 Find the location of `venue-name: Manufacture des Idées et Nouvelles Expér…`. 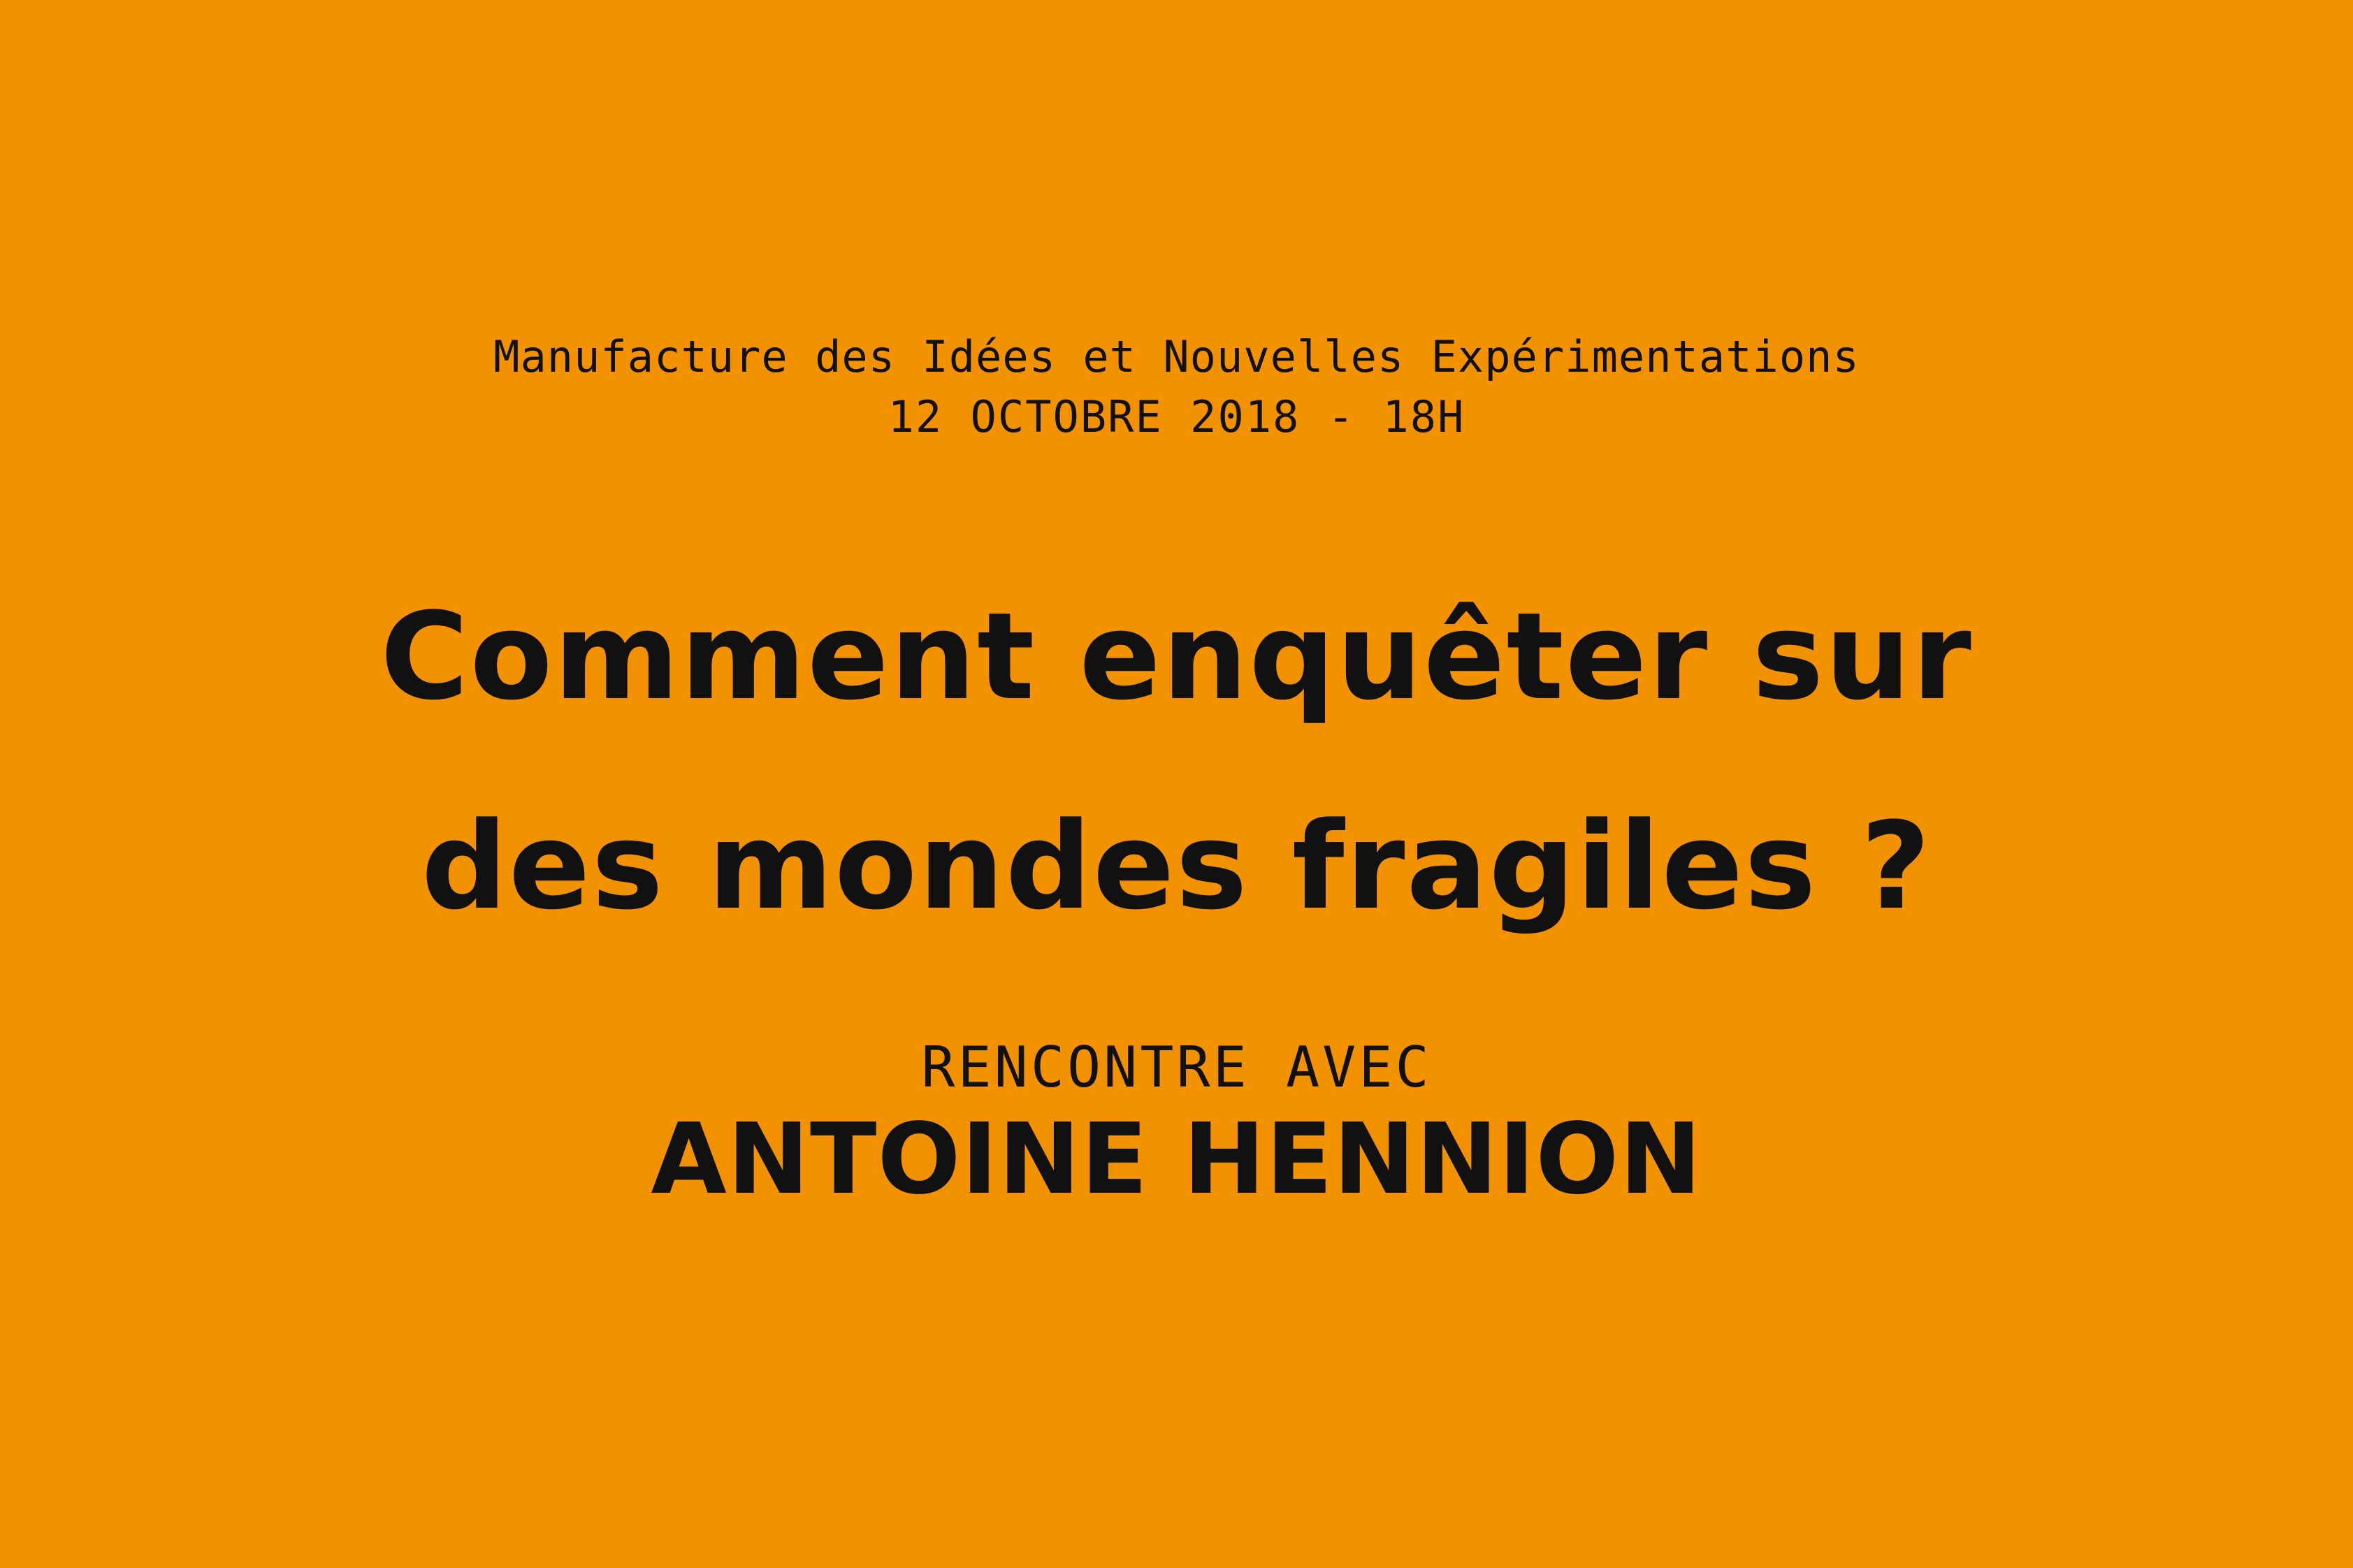

venue-name: Manufacture des Idées et Nouvelles Expér… is located at coordinates (1176, 356).